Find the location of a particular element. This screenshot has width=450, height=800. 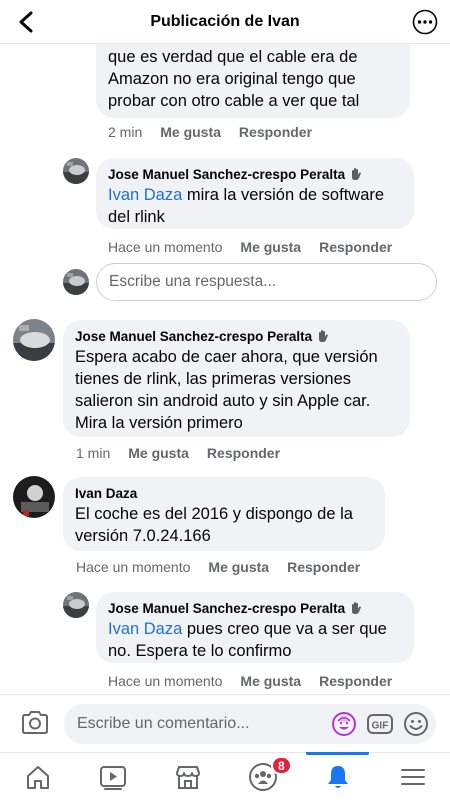

menu-icon is located at coordinates (412, 776).